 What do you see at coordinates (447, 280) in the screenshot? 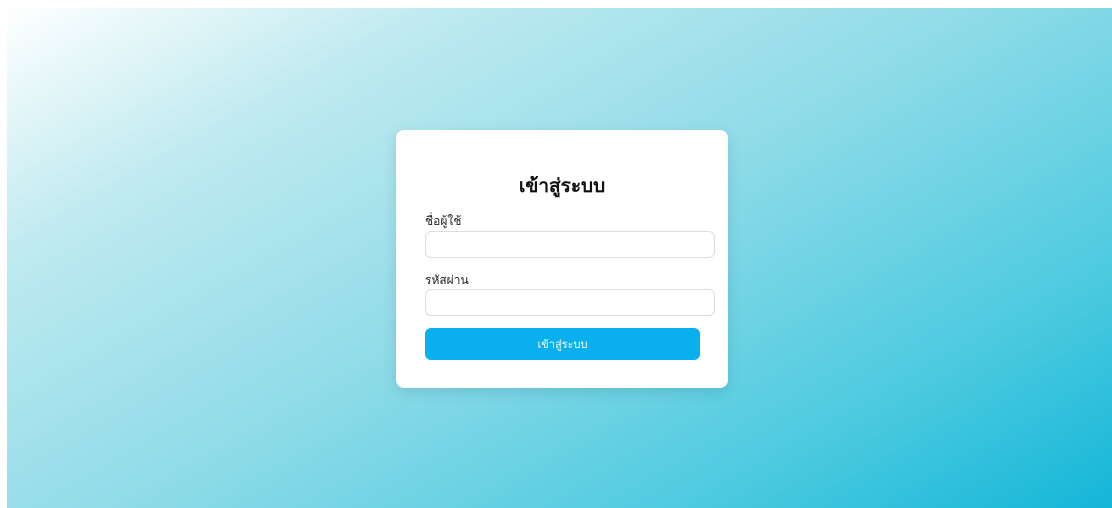
I see `password-label: รหัสผ่าน` at bounding box center [447, 280].